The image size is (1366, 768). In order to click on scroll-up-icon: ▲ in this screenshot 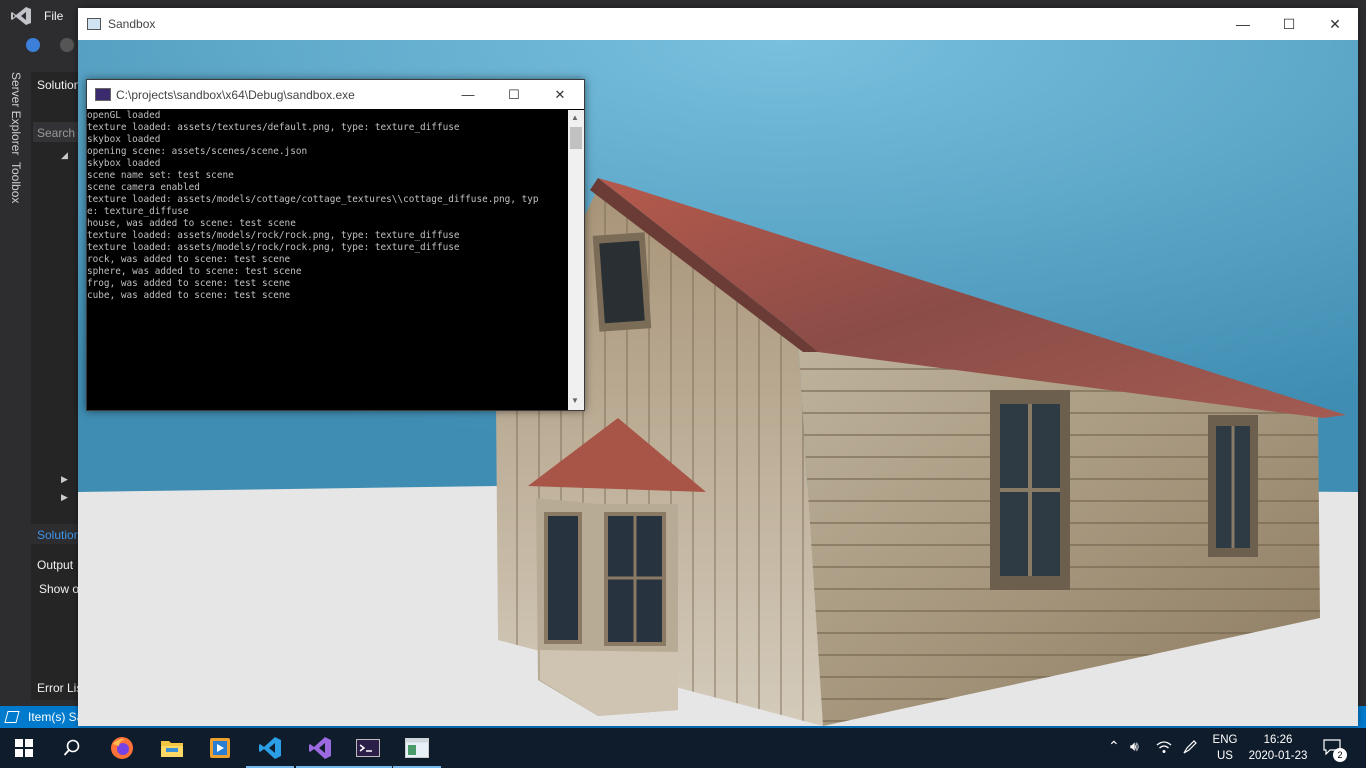, I will do `click(575, 117)`.